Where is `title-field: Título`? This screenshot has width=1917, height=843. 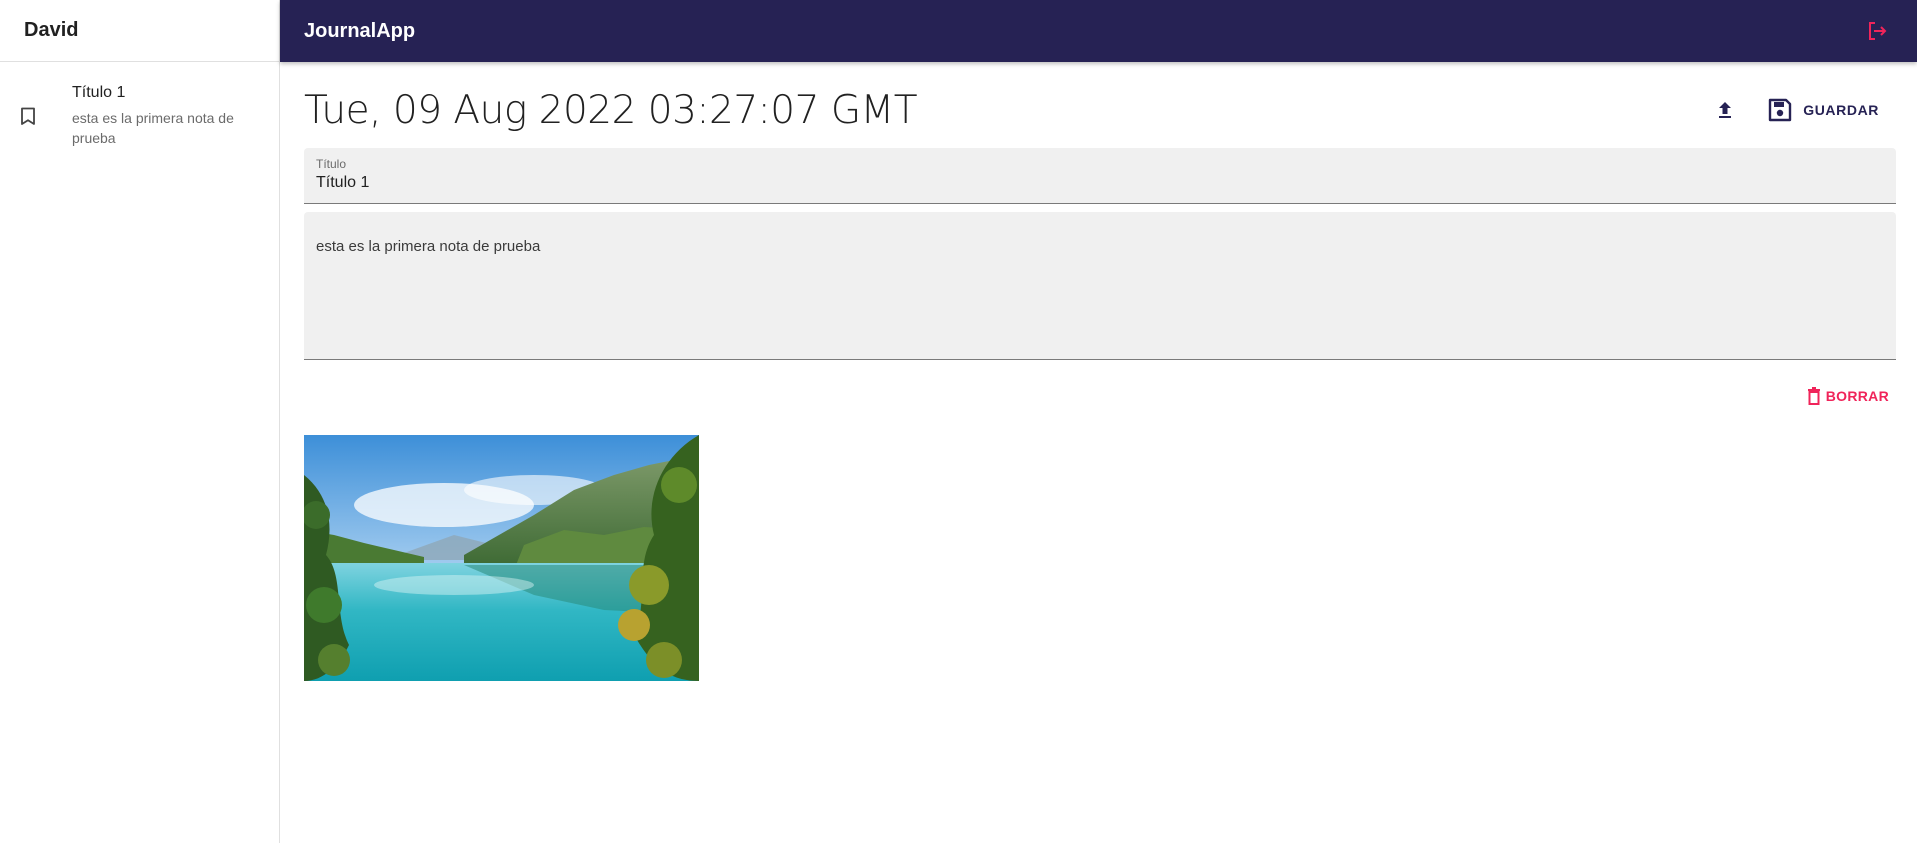
title-field: Título is located at coordinates (1100, 176).